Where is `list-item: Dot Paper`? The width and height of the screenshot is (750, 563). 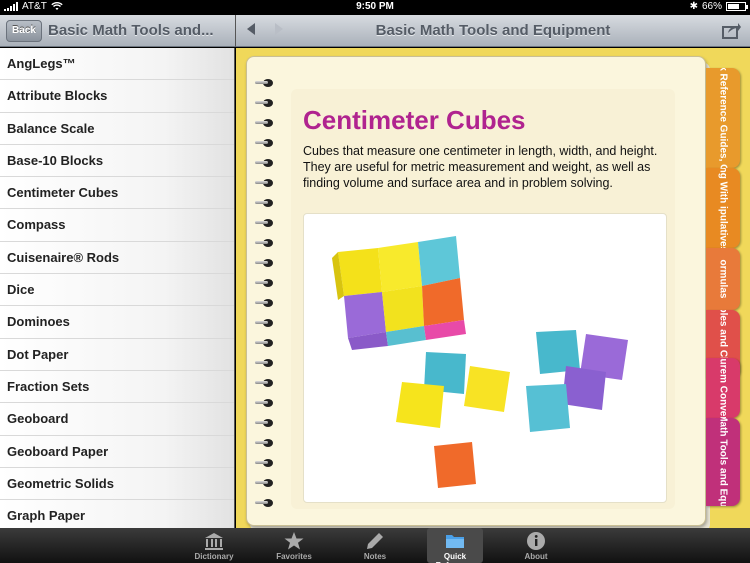 list-item: Dot Paper is located at coordinates (117, 354).